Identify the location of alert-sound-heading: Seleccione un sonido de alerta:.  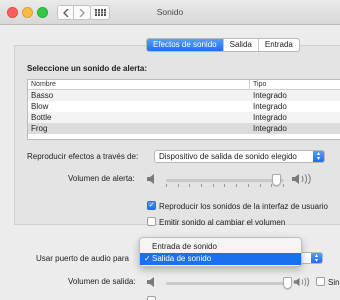
(87, 68).